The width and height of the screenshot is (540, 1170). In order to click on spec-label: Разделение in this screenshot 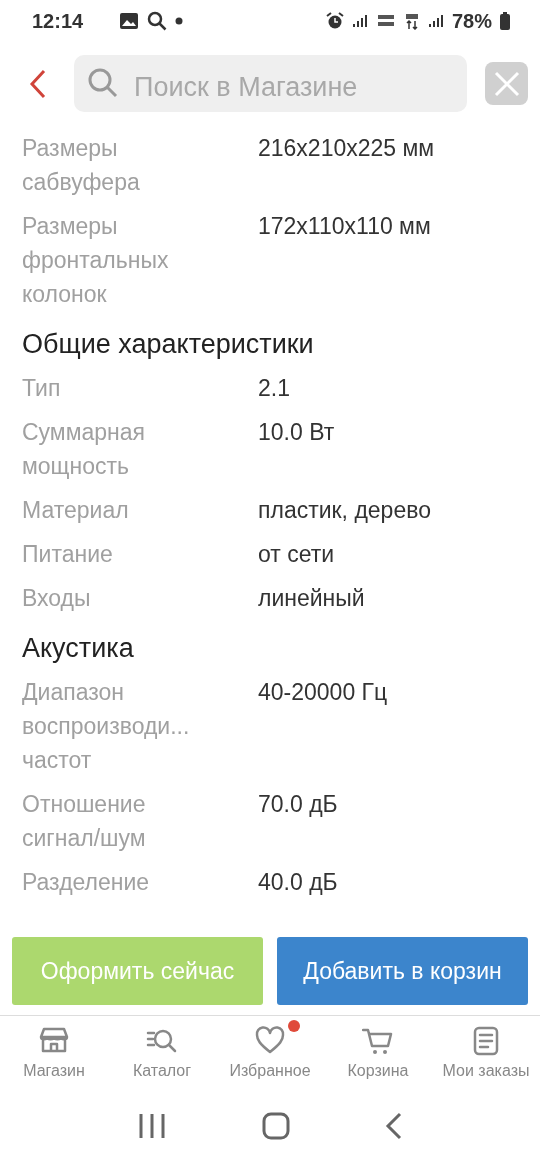, I will do `click(86, 882)`.